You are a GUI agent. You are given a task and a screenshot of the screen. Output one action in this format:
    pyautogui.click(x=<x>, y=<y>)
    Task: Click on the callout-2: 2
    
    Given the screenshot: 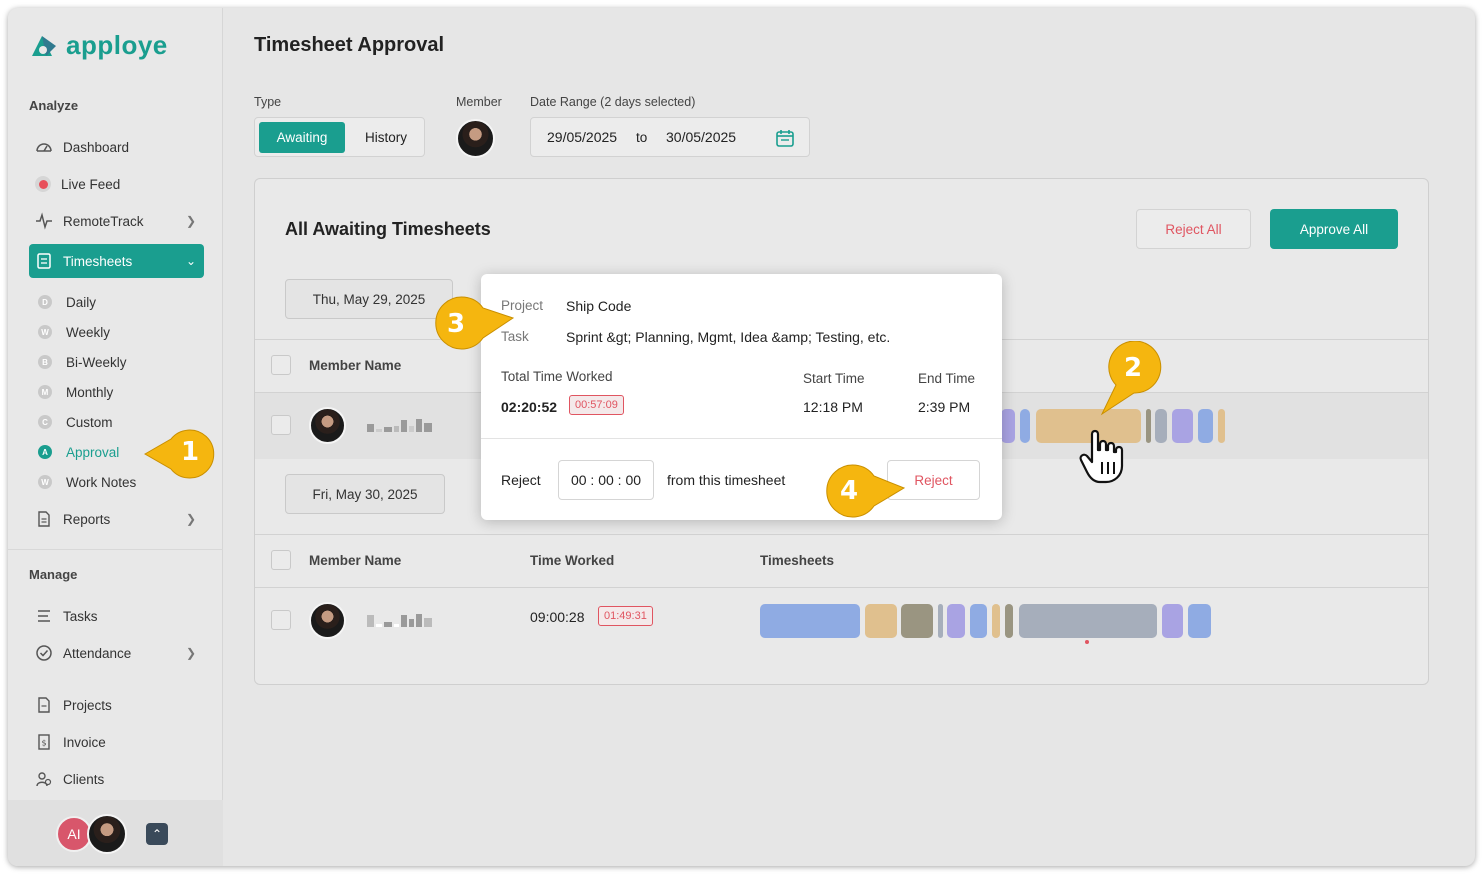 What is the action you would take?
    pyautogui.click(x=1131, y=378)
    